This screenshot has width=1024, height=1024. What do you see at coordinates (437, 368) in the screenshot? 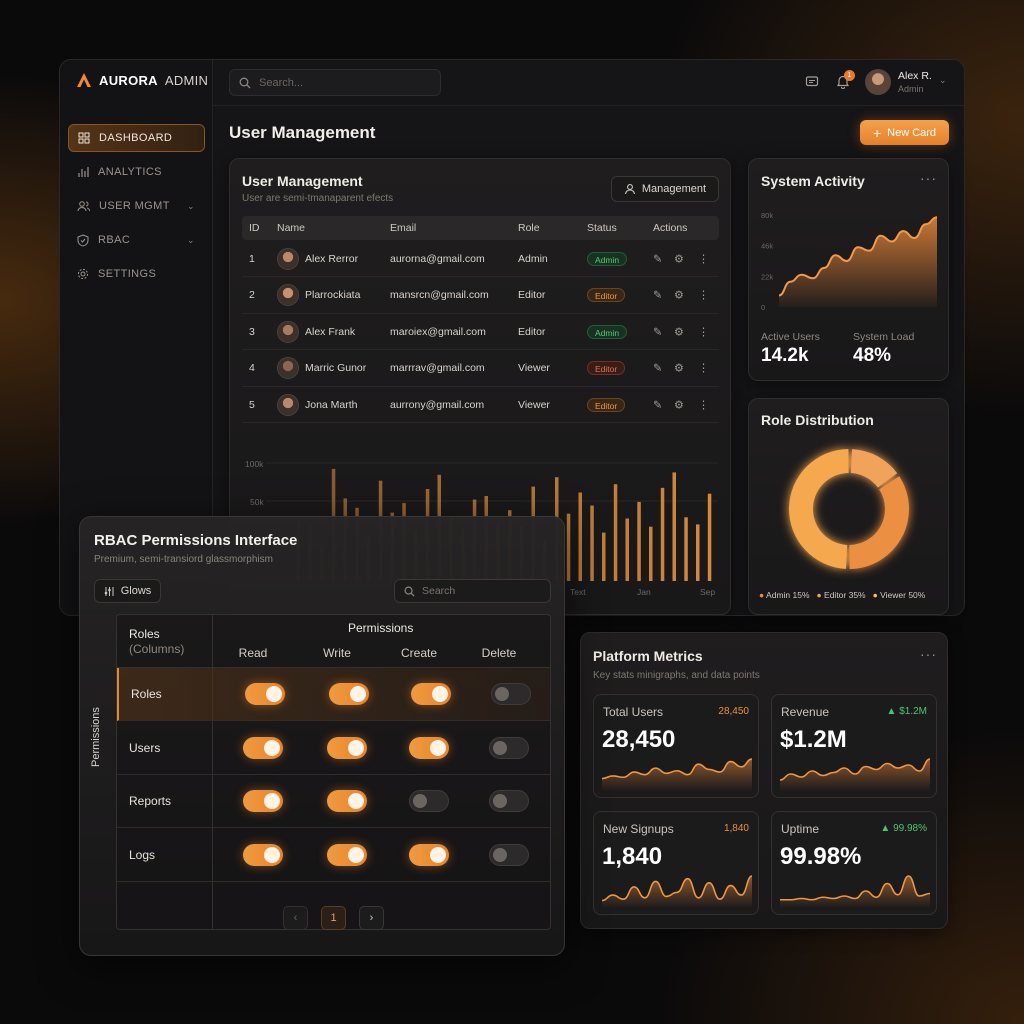
I see `row-email: marrrav@gmail.com` at bounding box center [437, 368].